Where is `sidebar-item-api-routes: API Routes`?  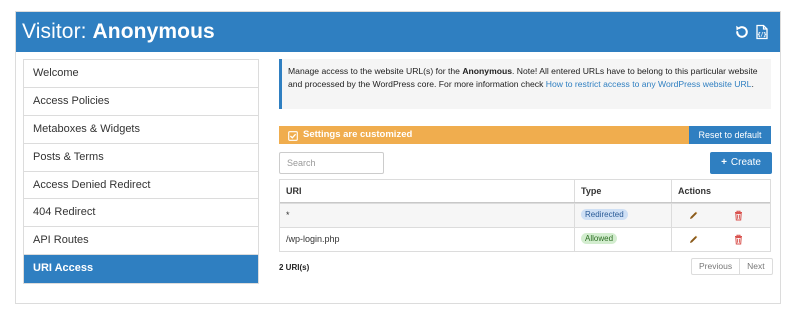
sidebar-item-api-routes: API Routes is located at coordinates (141, 241).